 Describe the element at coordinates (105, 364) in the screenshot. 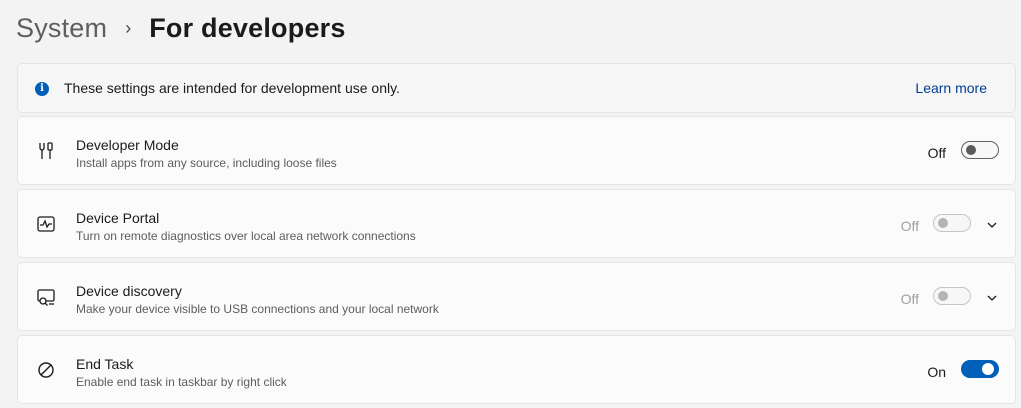

I see `setting-title: End Task` at that location.